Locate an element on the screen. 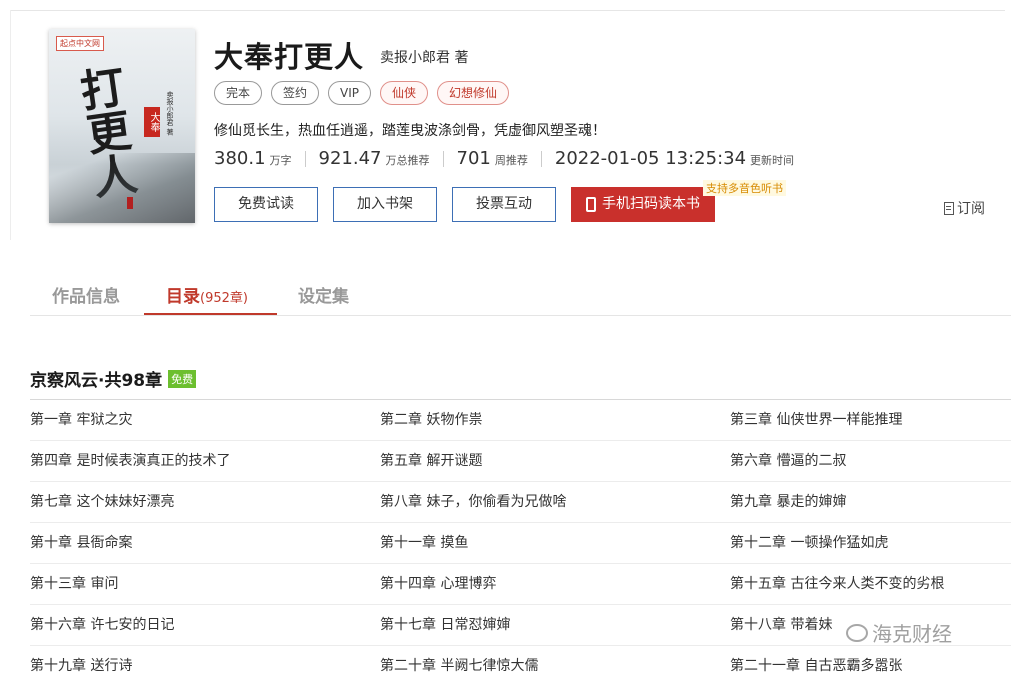  chapter-link: 第十五章 古往今来人类不变的劣根 is located at coordinates (870, 584).